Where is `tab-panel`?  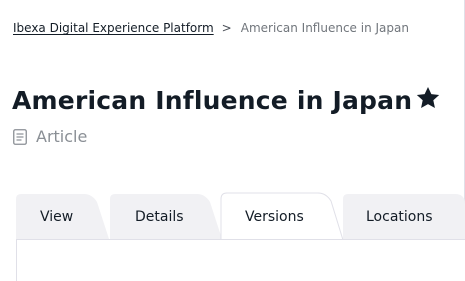 tab-panel is located at coordinates (240, 260).